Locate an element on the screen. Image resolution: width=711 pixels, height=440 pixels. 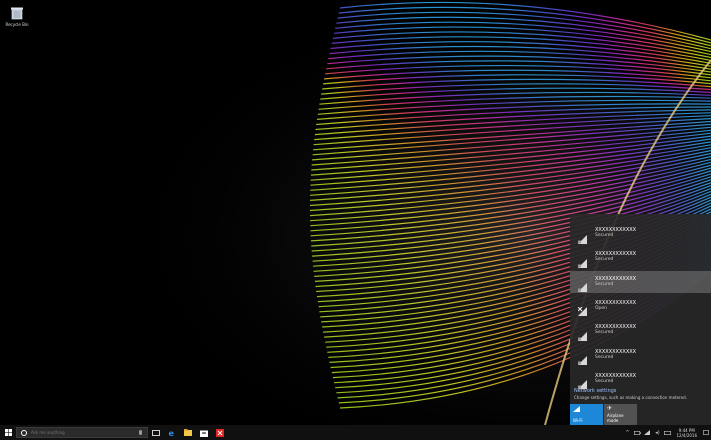
windows-logo-icon is located at coordinates (8, 432).